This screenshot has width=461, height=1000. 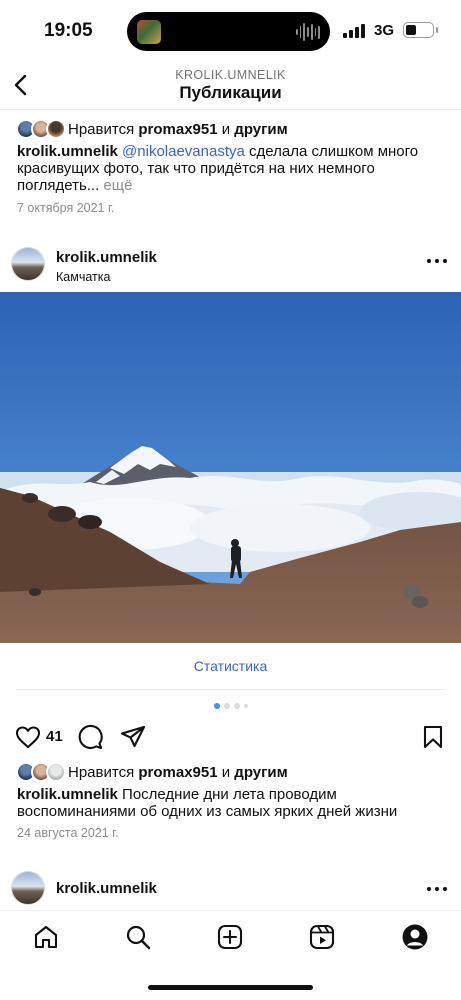 I want to click on home-indicator, so click(x=230, y=987).